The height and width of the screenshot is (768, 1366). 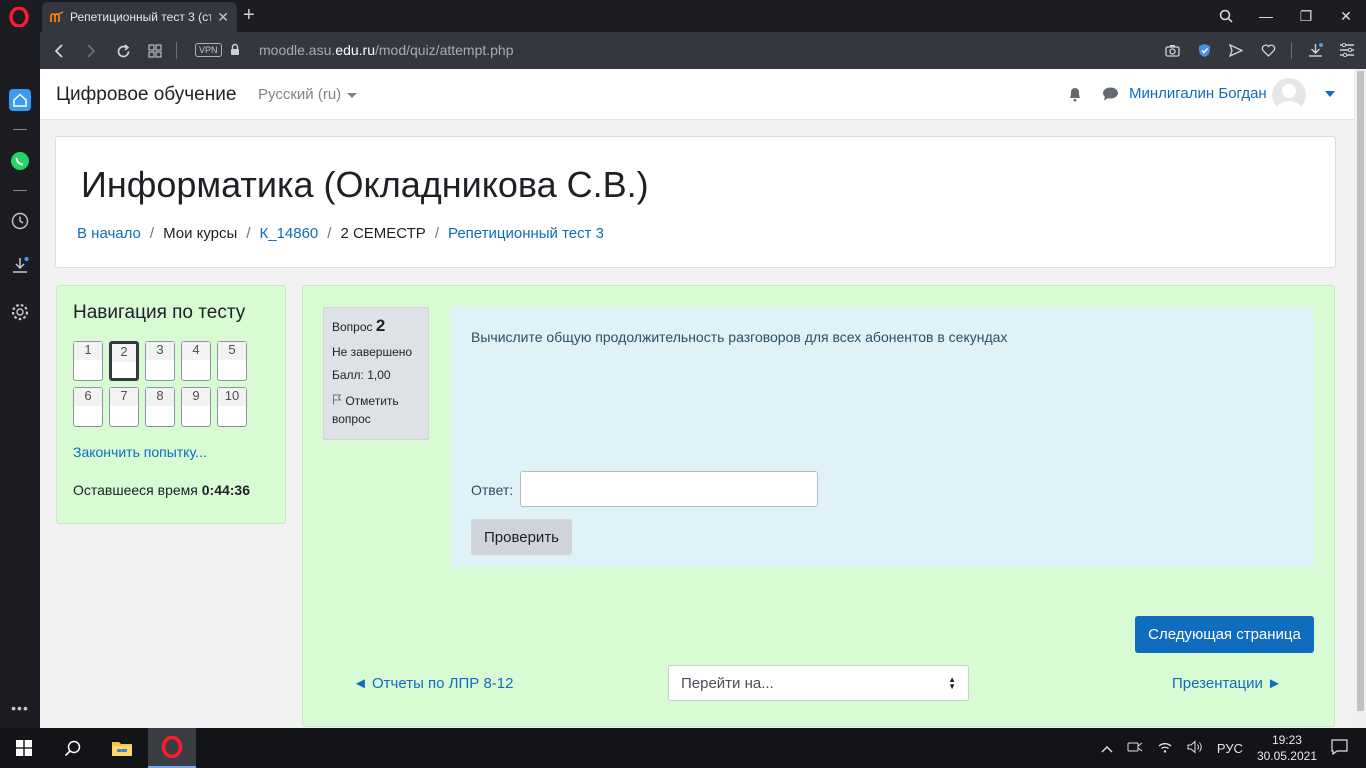 What do you see at coordinates (1360, 391) in the screenshot?
I see `scrollbar-thumb` at bounding box center [1360, 391].